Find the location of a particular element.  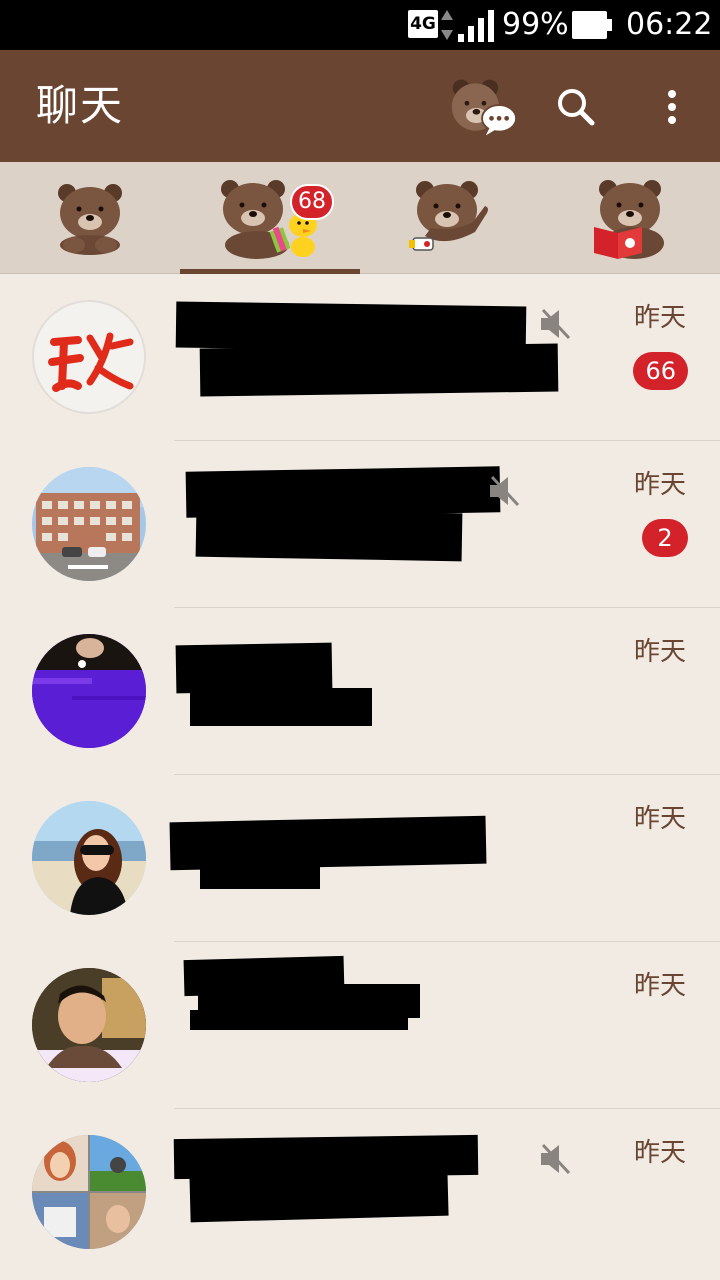

more-options-button is located at coordinates (672, 107).